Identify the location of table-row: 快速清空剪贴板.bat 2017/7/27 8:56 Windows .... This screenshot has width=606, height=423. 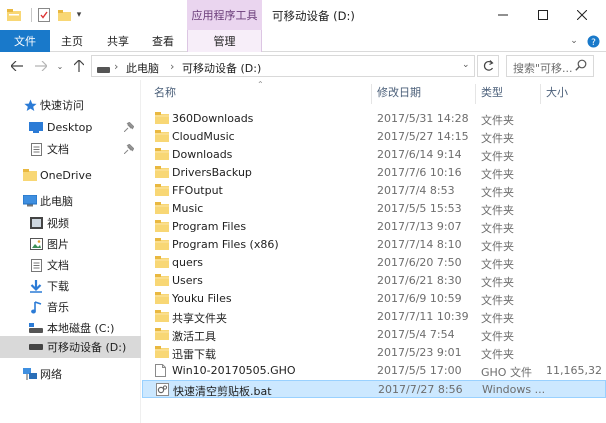
(374, 389).